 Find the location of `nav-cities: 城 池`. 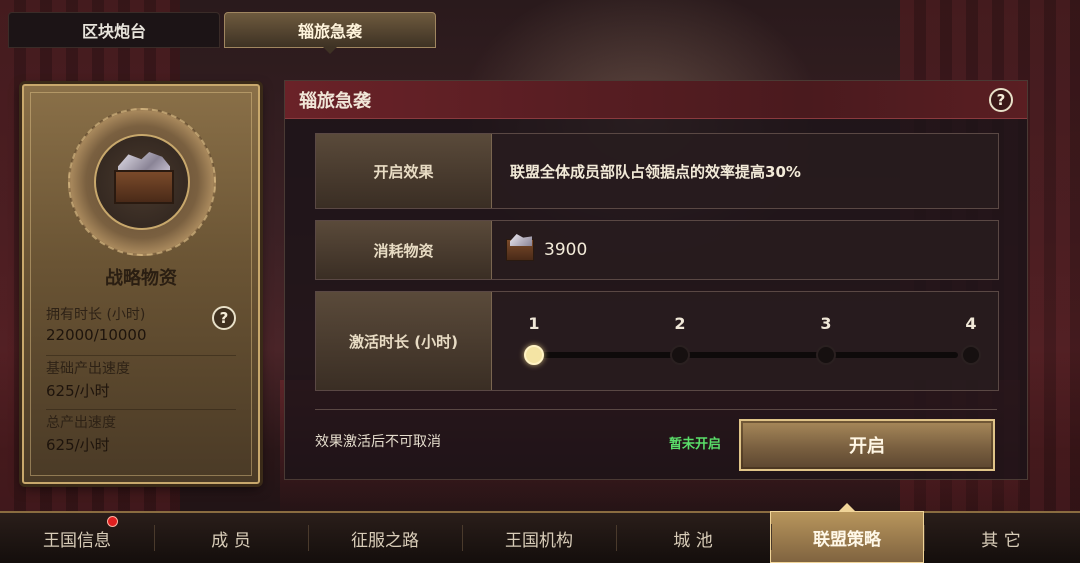

nav-cities: 城 池 is located at coordinates (693, 538).